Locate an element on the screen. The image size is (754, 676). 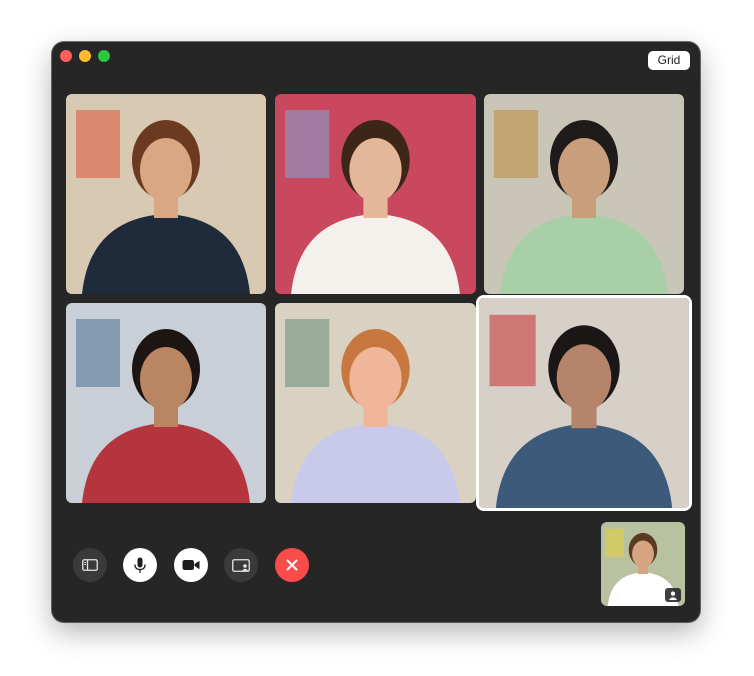
video-camera-icon is located at coordinates (191, 565).